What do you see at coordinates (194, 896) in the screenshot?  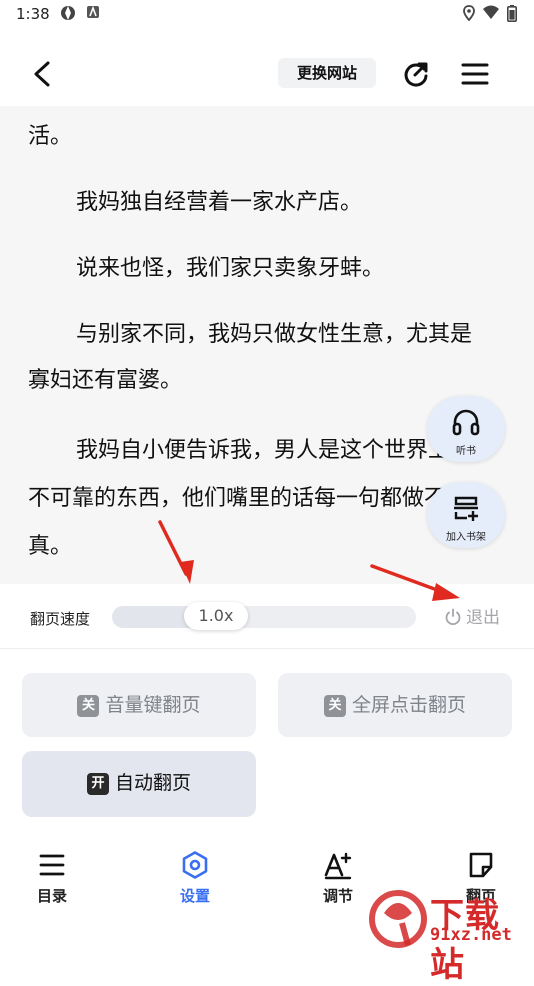 I see `nav-settings-label: 设置` at bounding box center [194, 896].